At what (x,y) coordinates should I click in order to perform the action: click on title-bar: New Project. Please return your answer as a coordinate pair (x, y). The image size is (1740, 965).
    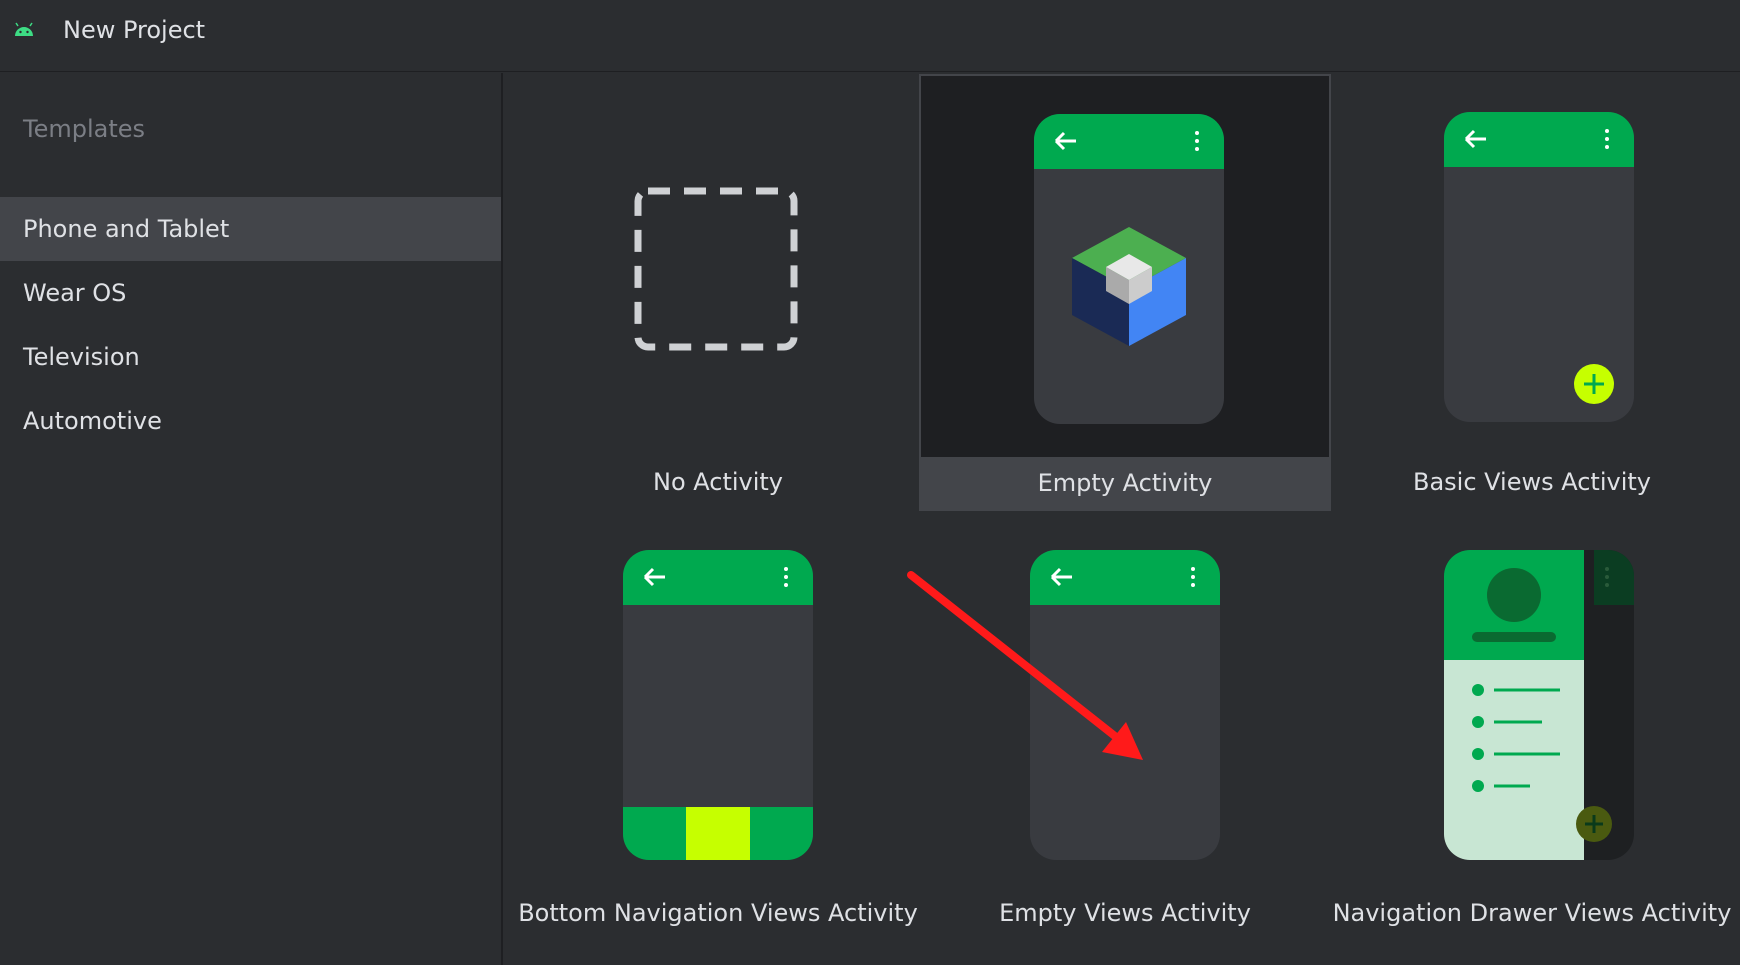
    Looking at the image, I should click on (870, 36).